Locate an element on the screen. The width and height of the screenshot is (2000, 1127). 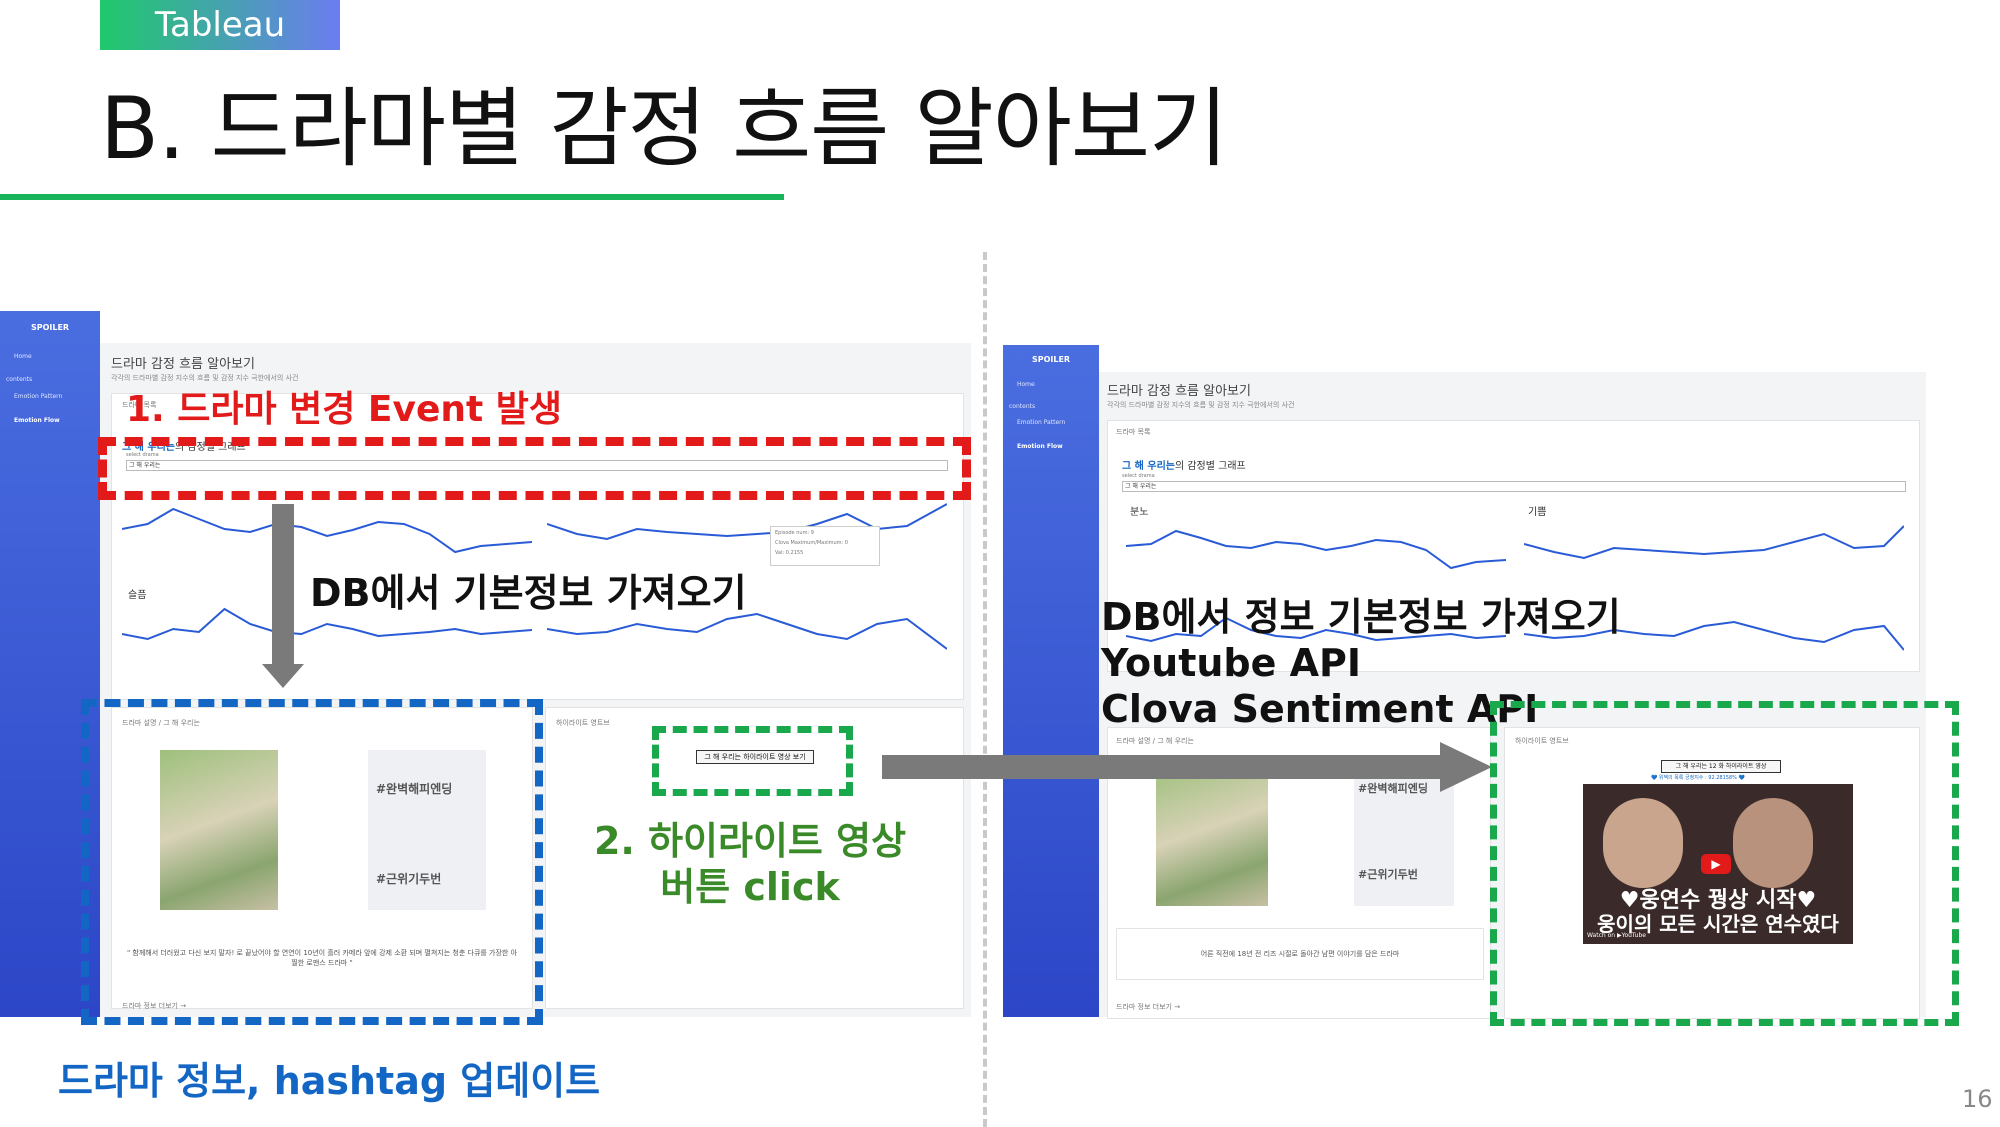
dashboard-subtitle-right: 각각의 드라마별 감정 지수의 흐름 및 감정 지수 극한에서의 사건 is located at coordinates (1201, 405).